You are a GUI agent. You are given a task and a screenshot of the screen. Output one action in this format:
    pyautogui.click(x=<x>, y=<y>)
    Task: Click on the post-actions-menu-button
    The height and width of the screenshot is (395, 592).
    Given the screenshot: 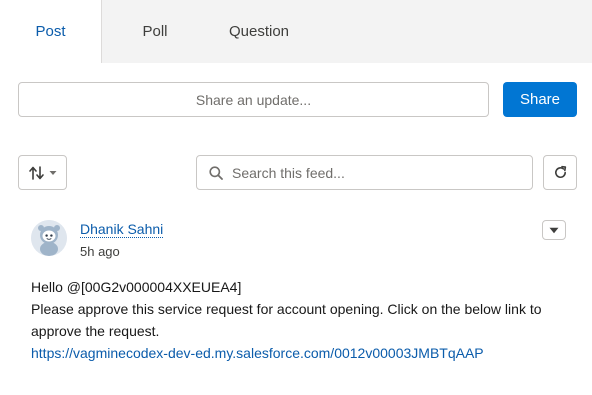 What is the action you would take?
    pyautogui.click(x=554, y=230)
    